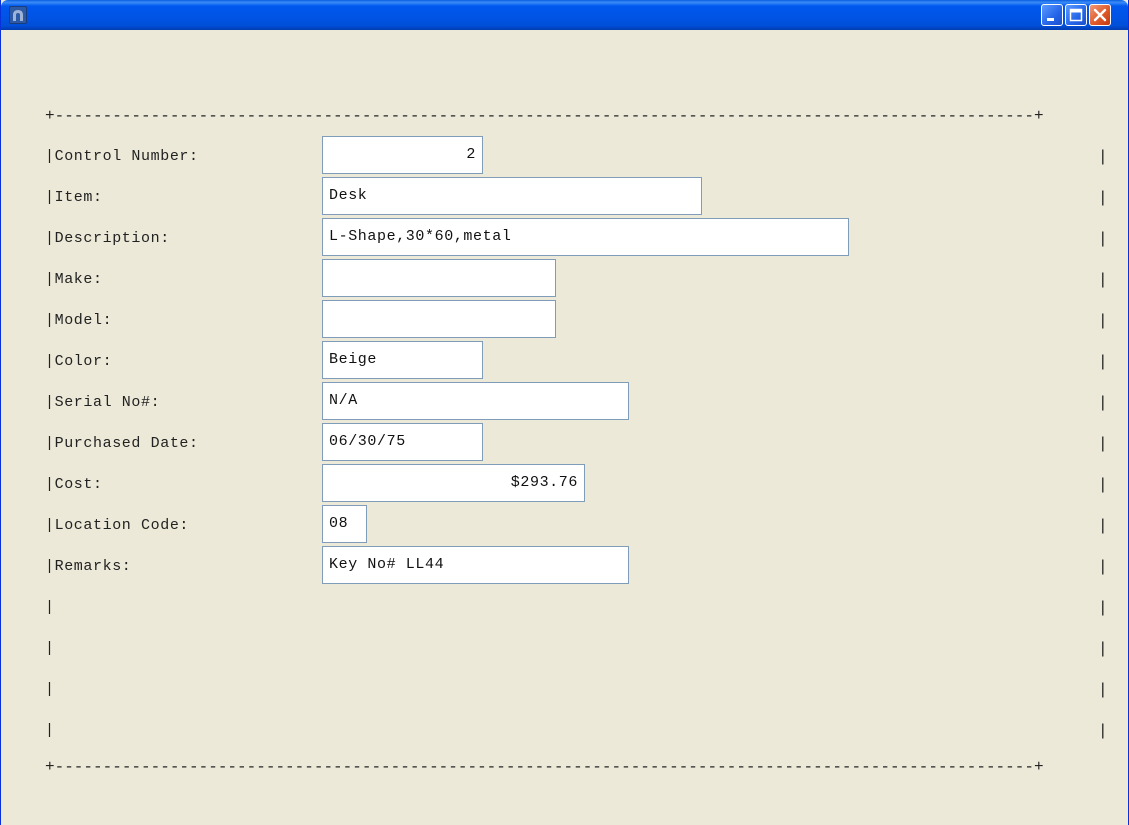 Image resolution: width=1129 pixels, height=825 pixels. What do you see at coordinates (74, 484) in the screenshot?
I see `cost-label: |Cost:` at bounding box center [74, 484].